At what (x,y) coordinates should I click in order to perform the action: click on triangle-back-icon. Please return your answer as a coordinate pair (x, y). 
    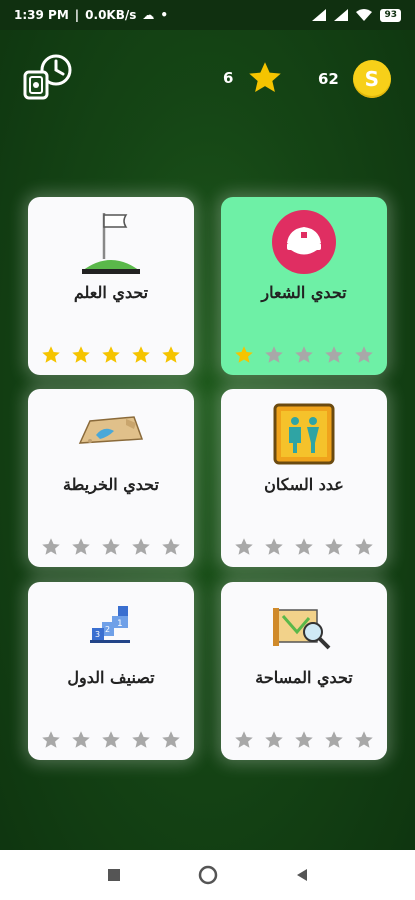
    Looking at the image, I should click on (301, 875).